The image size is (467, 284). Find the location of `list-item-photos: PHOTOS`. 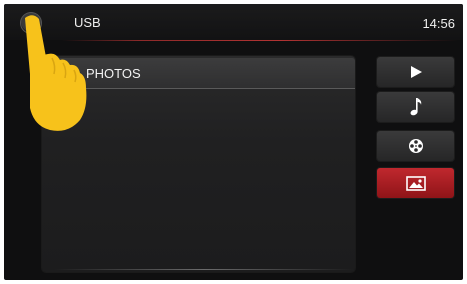

list-item-photos: PHOTOS is located at coordinates (198, 73).